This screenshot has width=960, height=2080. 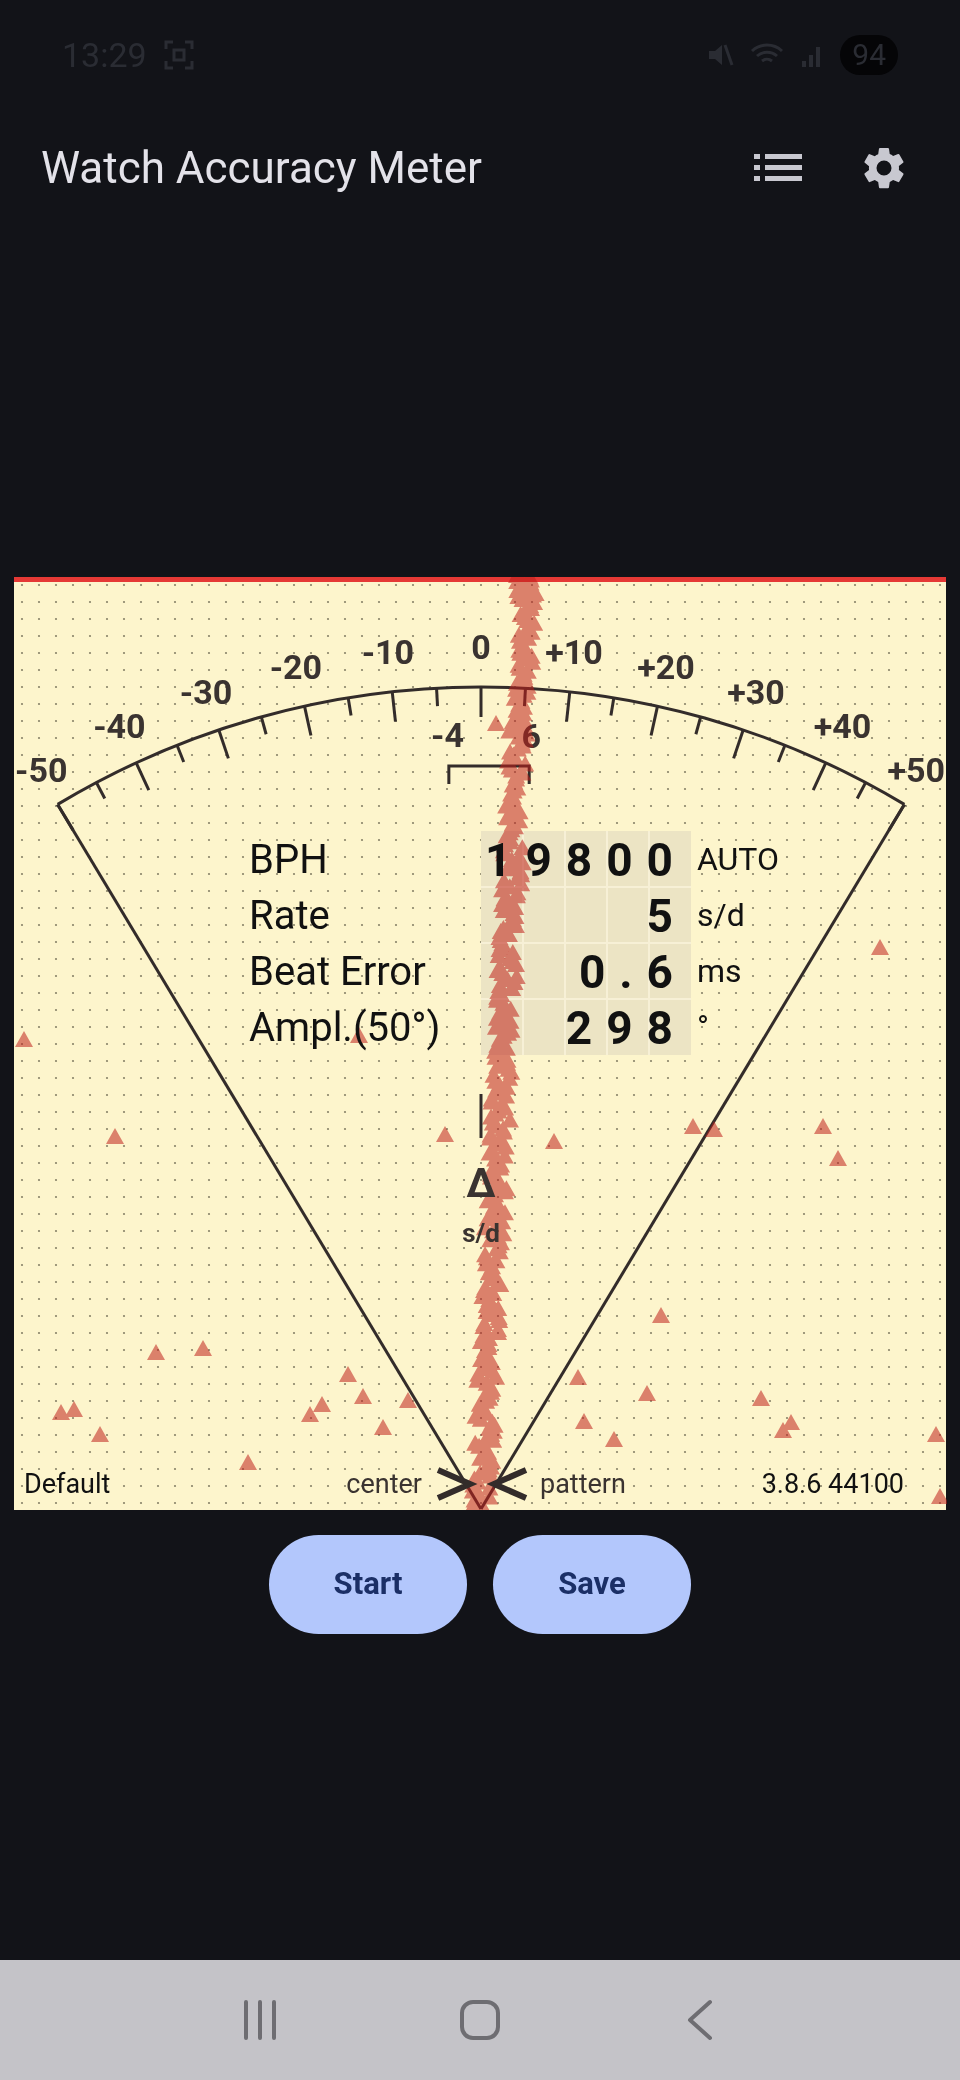 I want to click on scale-label: 0, so click(x=481, y=647).